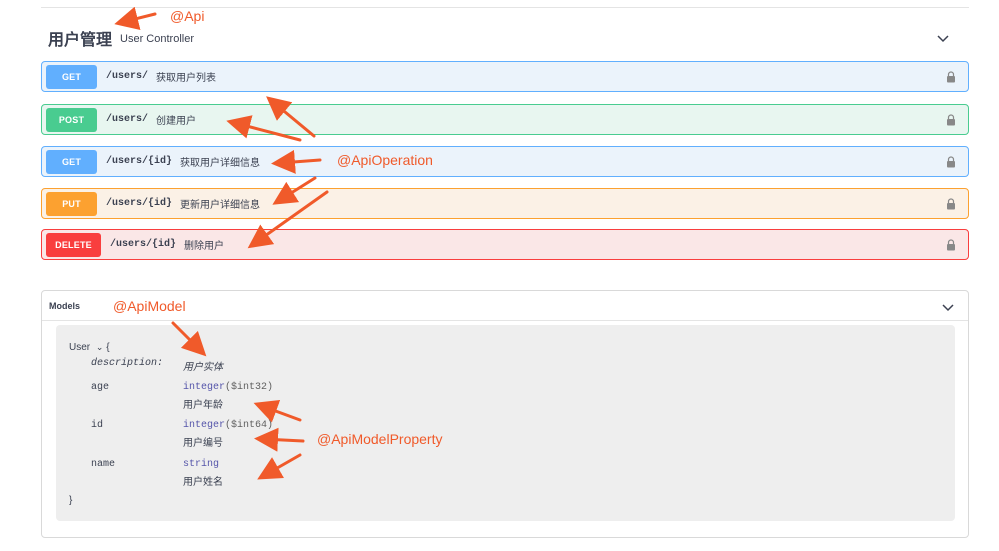  Describe the element at coordinates (65, 305) in the screenshot. I see `models-title: Models` at that location.